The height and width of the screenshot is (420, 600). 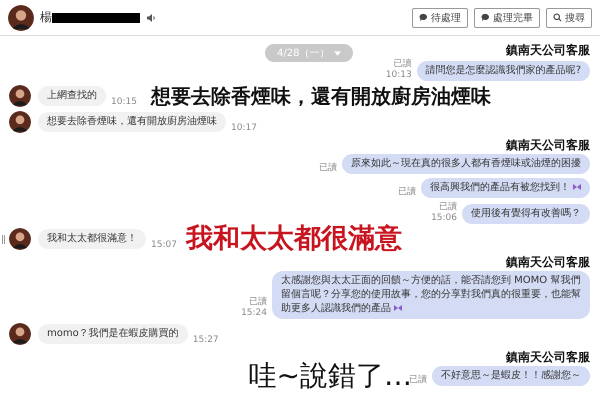 What do you see at coordinates (466, 164) in the screenshot?
I see `message-bubble: 原來如此～現在真的很多人都有香煙味或油煙的困擾` at bounding box center [466, 164].